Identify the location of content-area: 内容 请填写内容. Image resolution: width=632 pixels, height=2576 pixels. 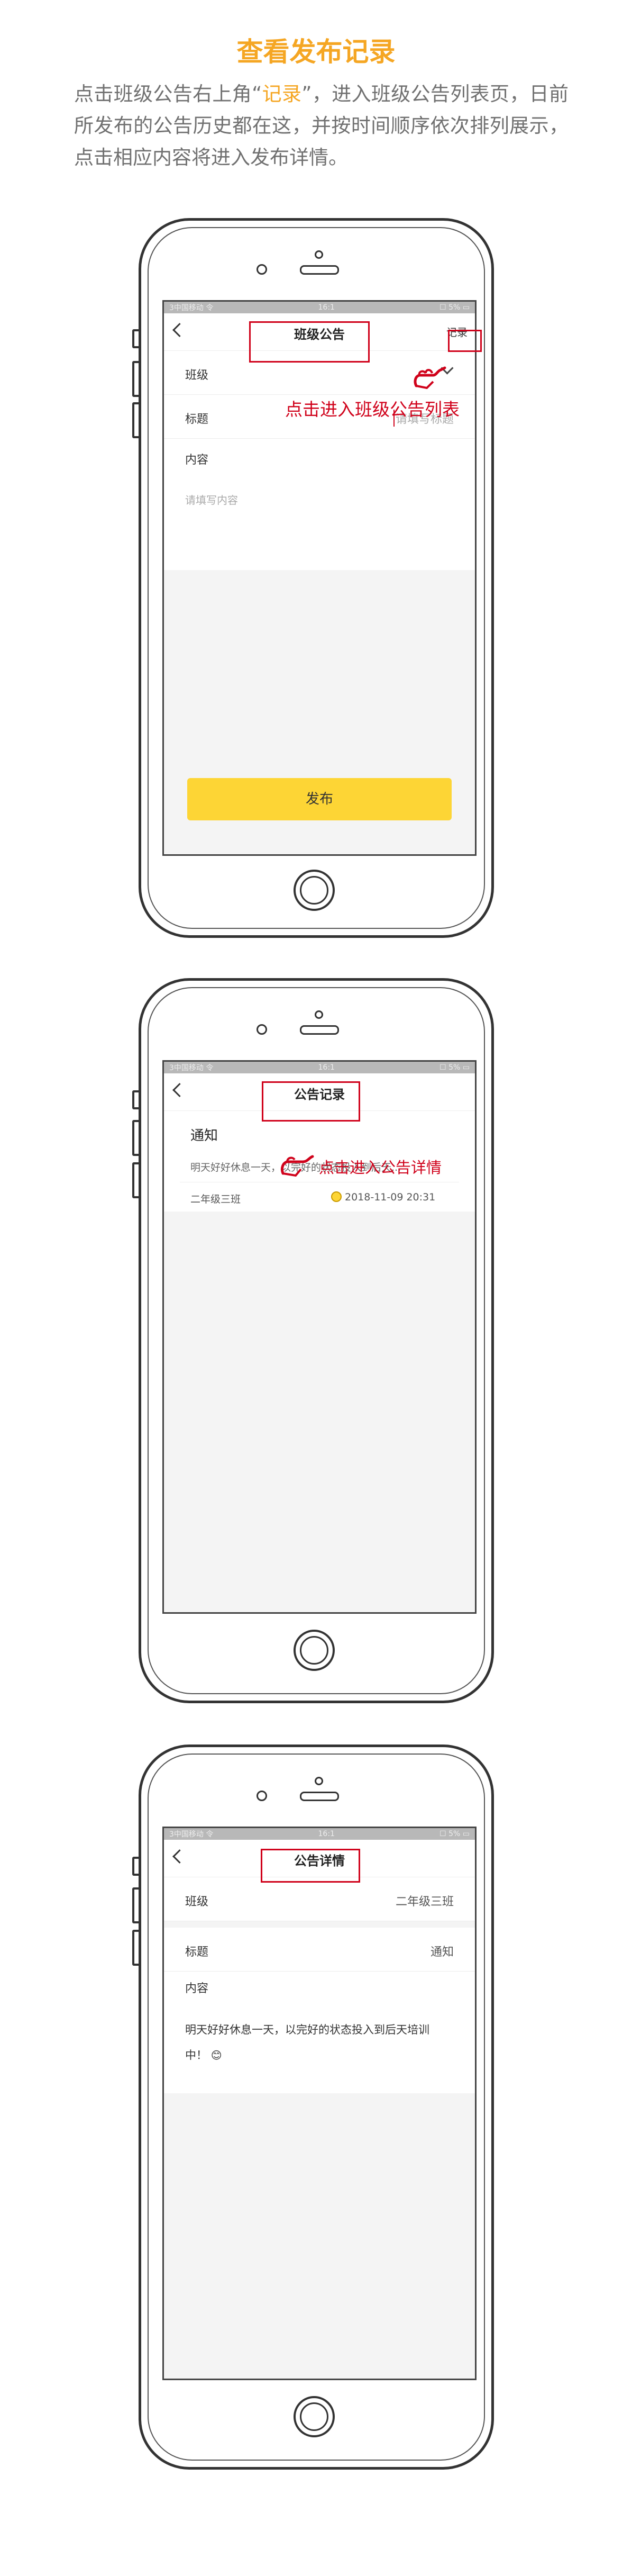
(319, 504).